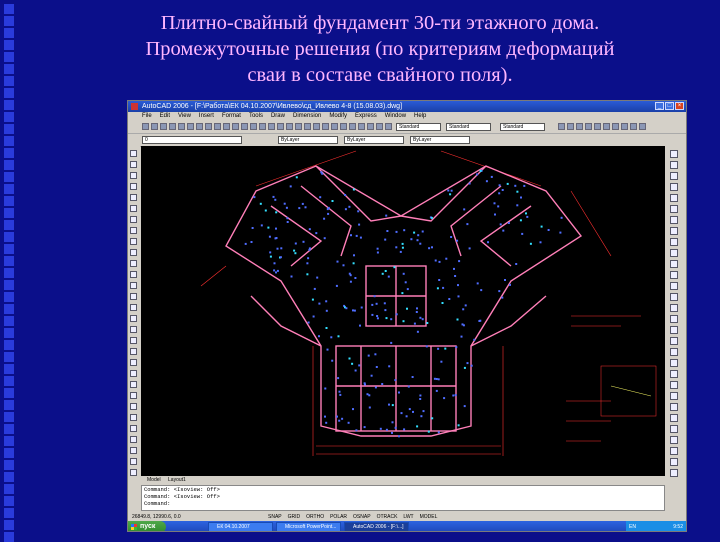  I want to click on taskbar-item-folder: ЕК 04.10.2007, so click(240, 526).